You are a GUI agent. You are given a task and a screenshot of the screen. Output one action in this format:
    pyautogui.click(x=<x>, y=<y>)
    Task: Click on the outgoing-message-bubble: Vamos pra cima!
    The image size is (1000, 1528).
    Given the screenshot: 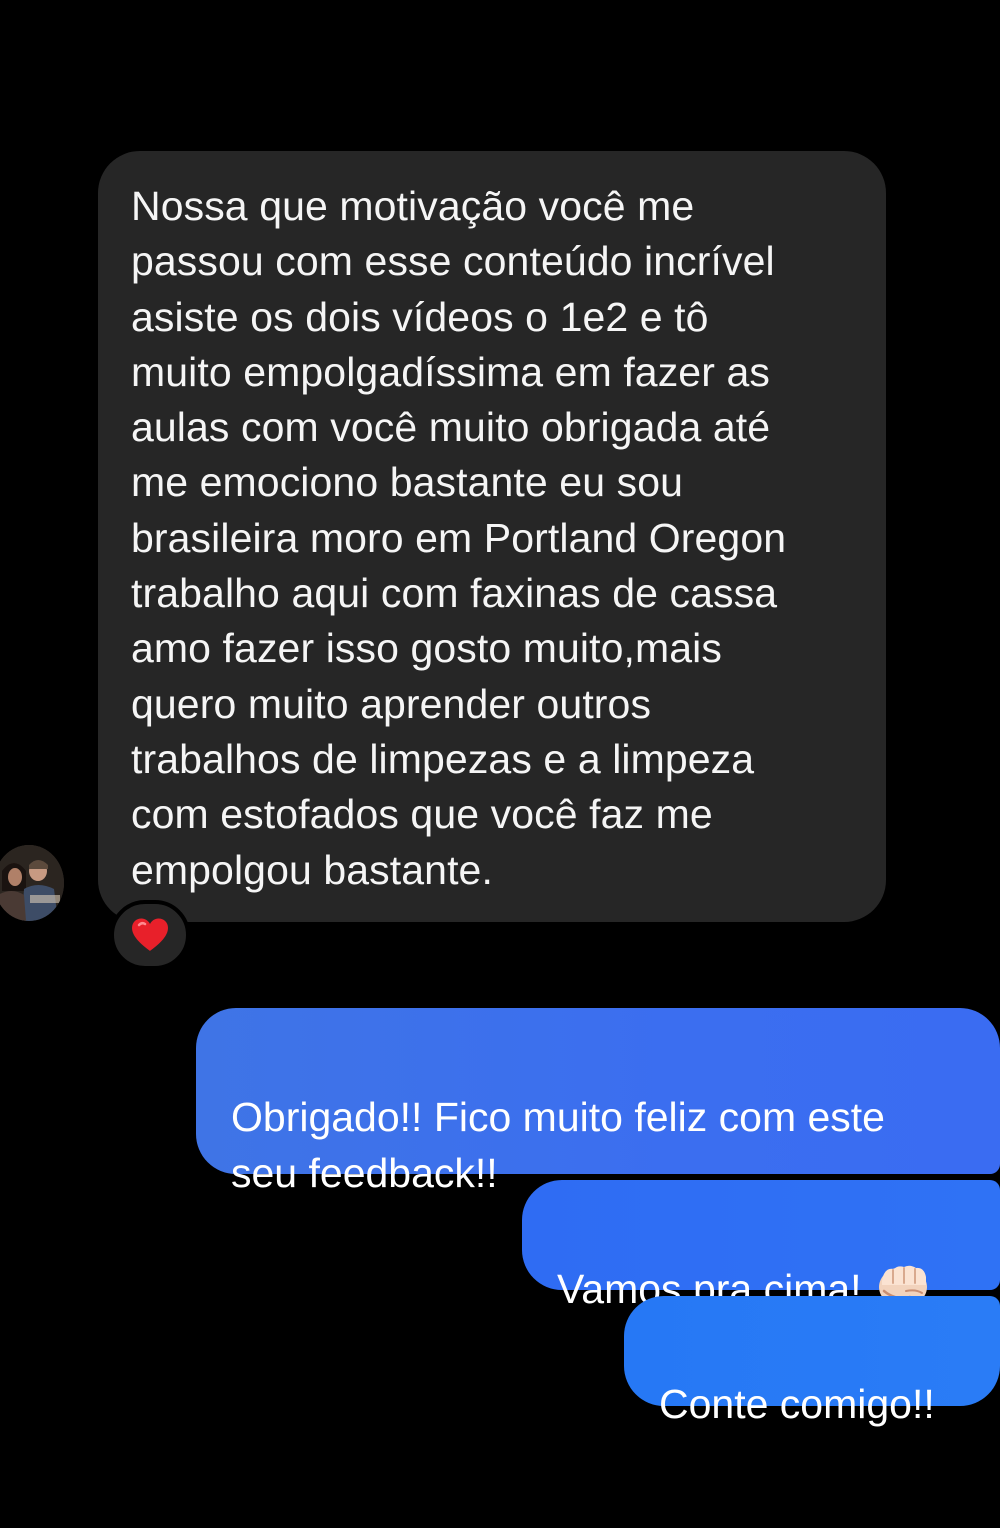 What is the action you would take?
    pyautogui.click(x=761, y=1246)
    